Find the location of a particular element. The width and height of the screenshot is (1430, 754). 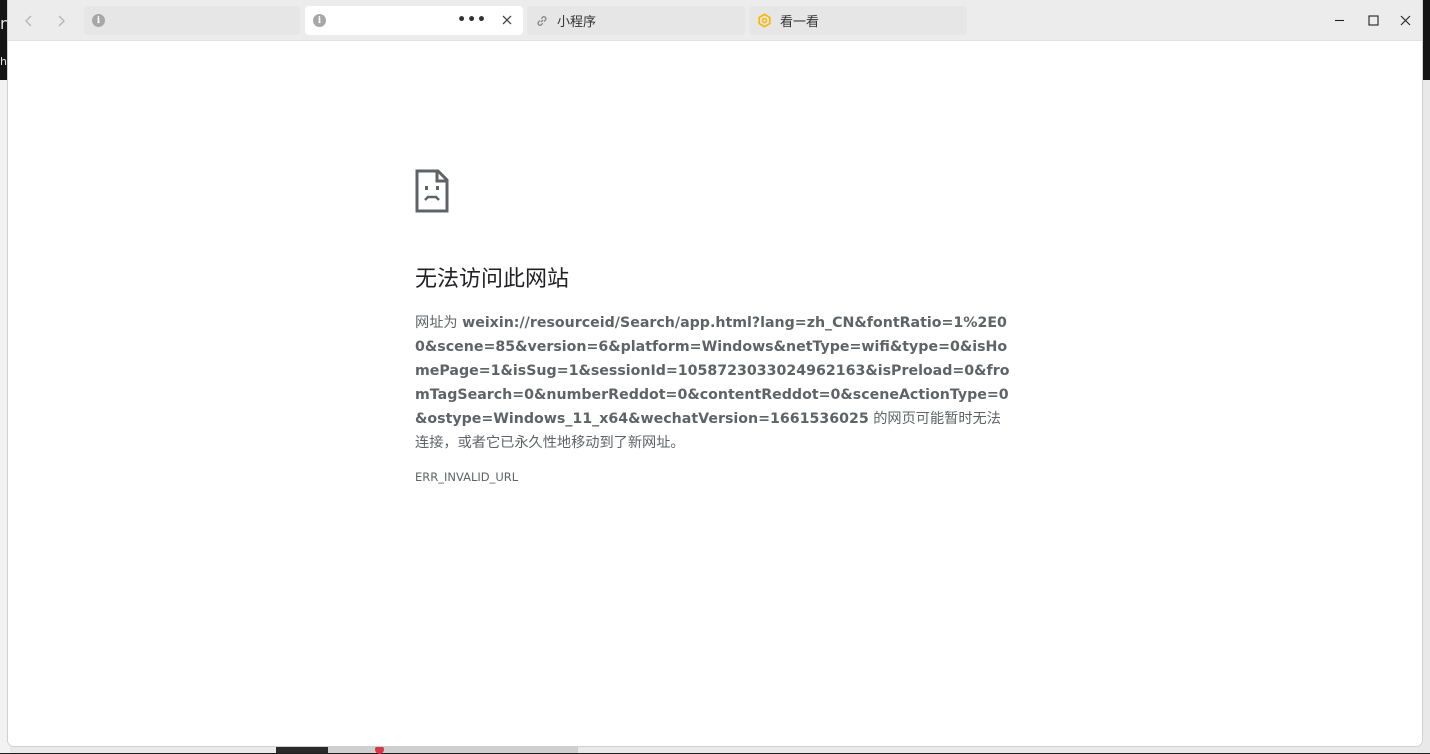

chevron-left-icon is located at coordinates (29, 21).